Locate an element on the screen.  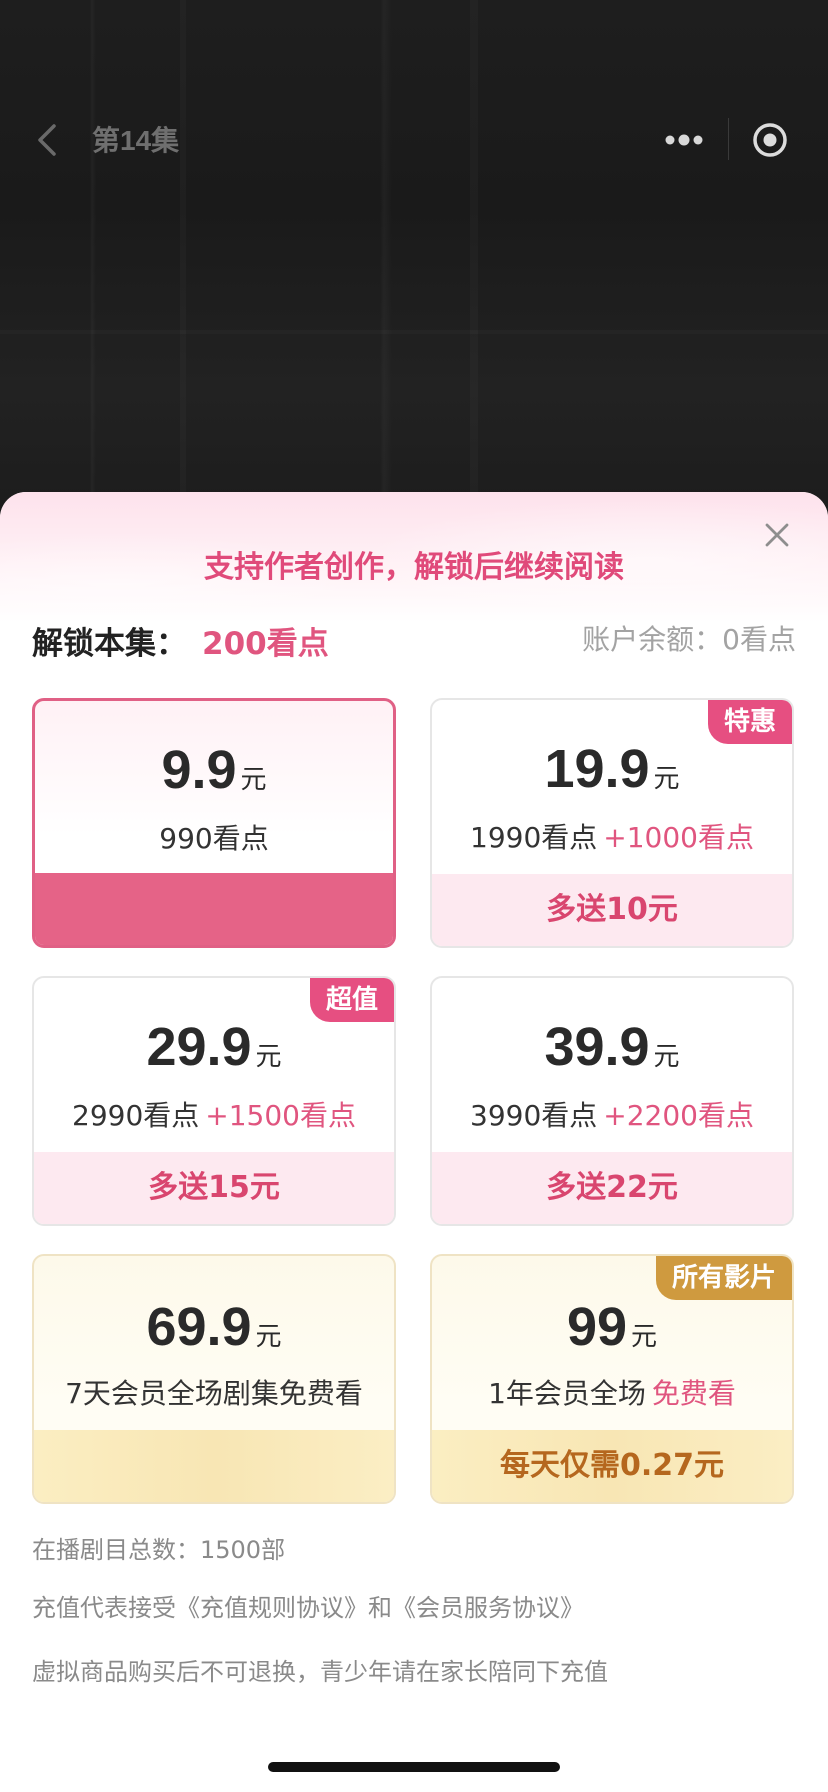
plan-price-row: 19.9 元 is located at coordinates (612, 769).